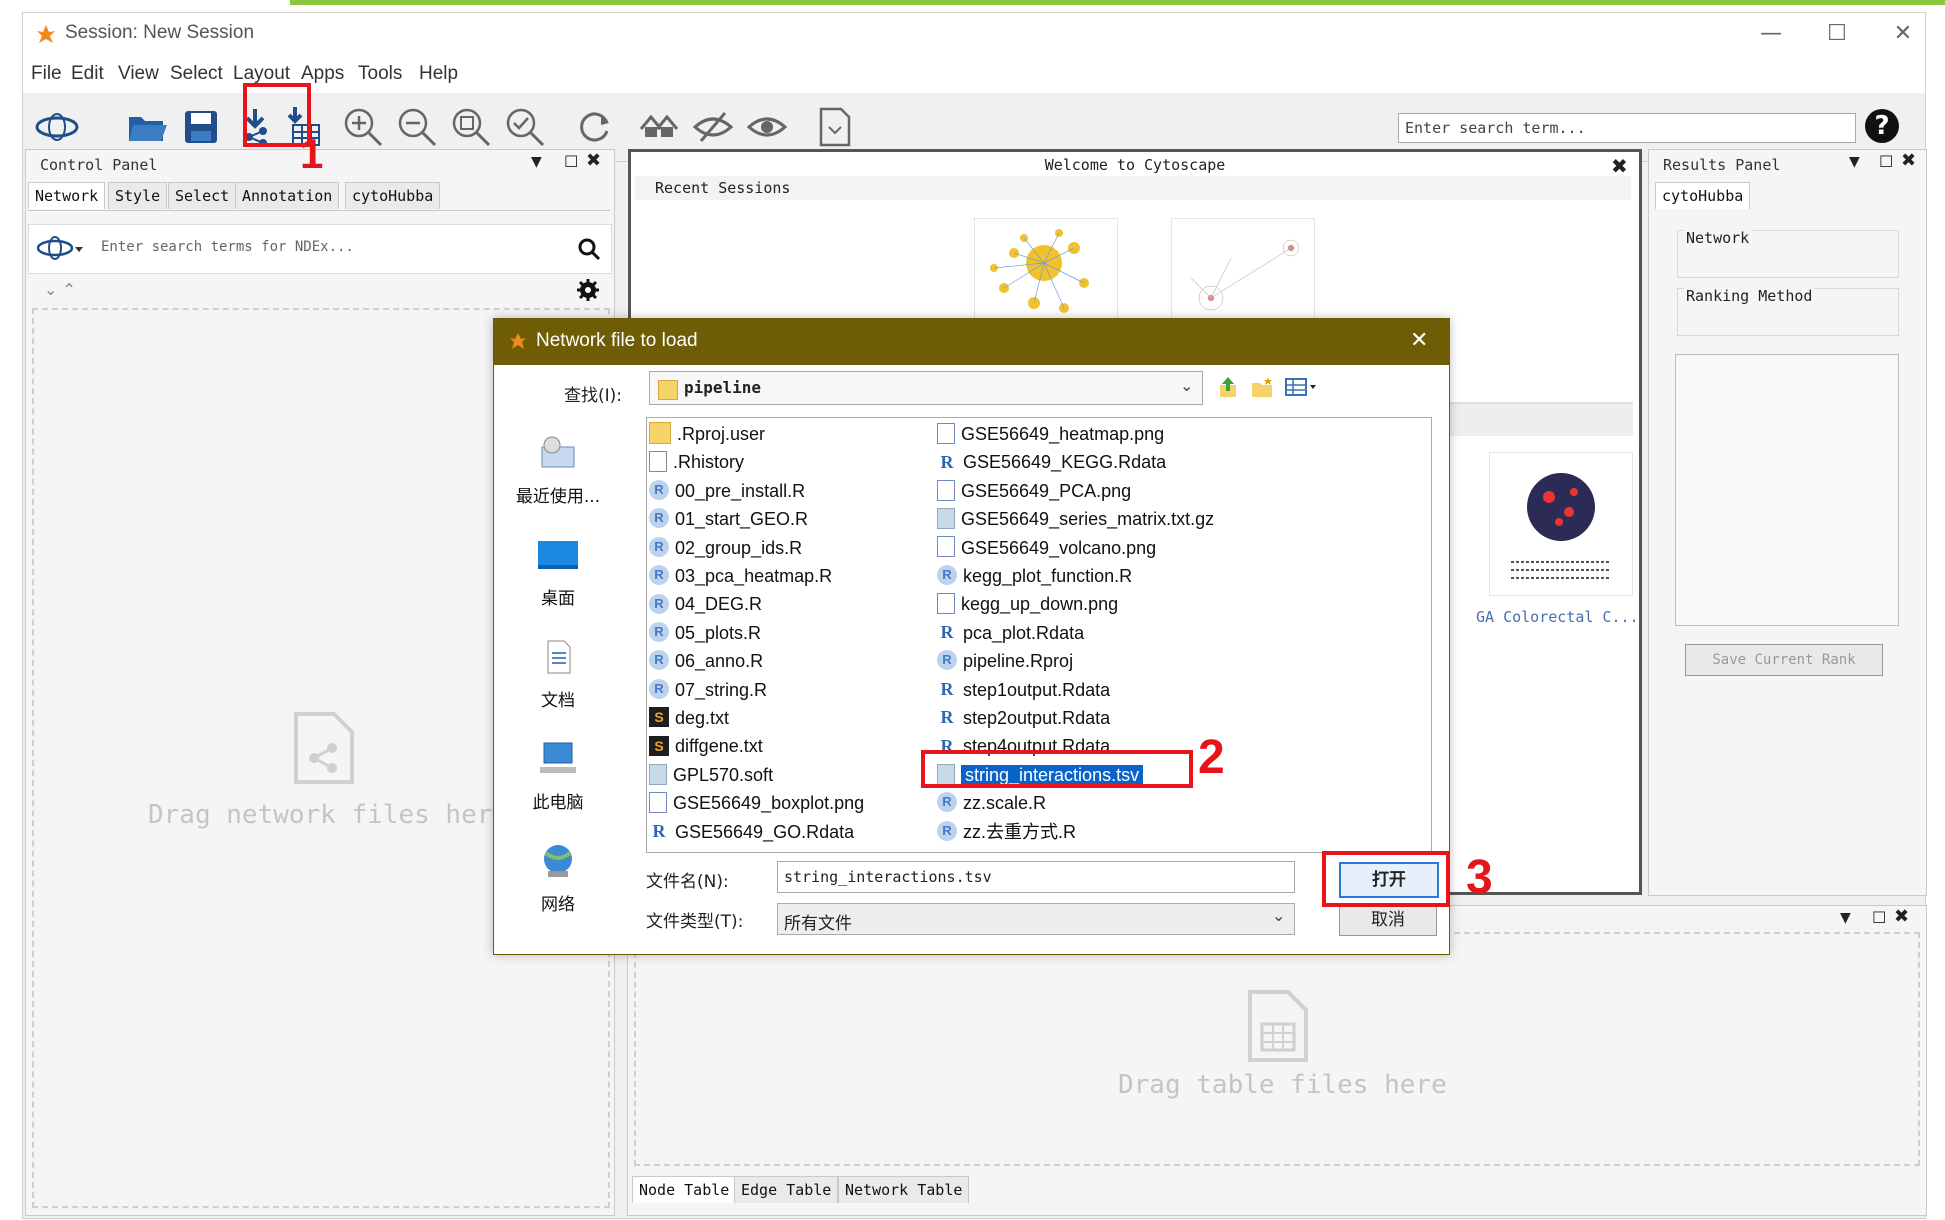 The height and width of the screenshot is (1220, 1945). What do you see at coordinates (728, 519) in the screenshot?
I see `file-item: R 01_start_GEO.R` at bounding box center [728, 519].